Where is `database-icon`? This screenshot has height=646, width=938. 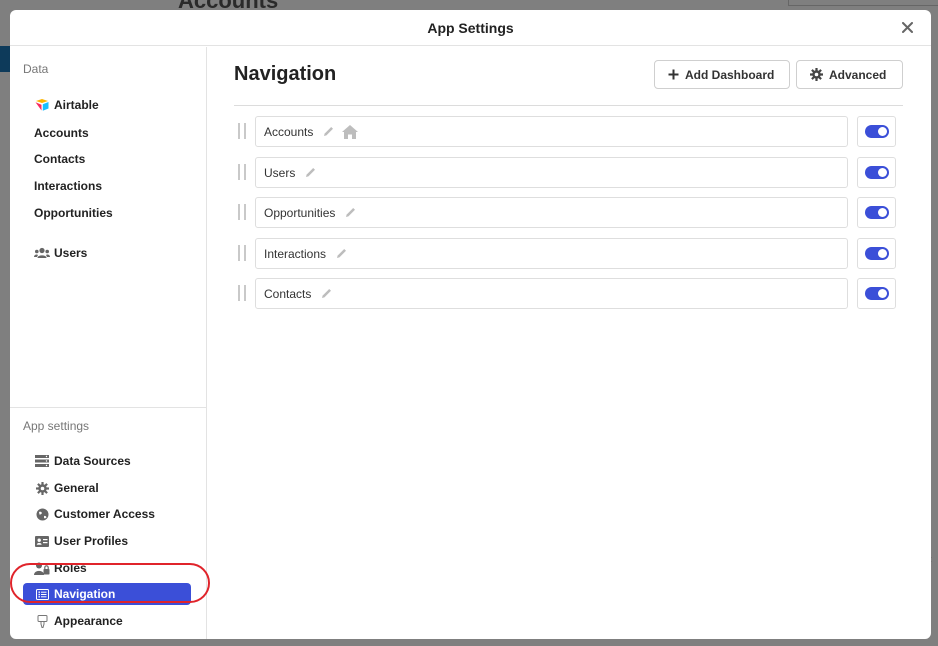 database-icon is located at coordinates (42, 461).